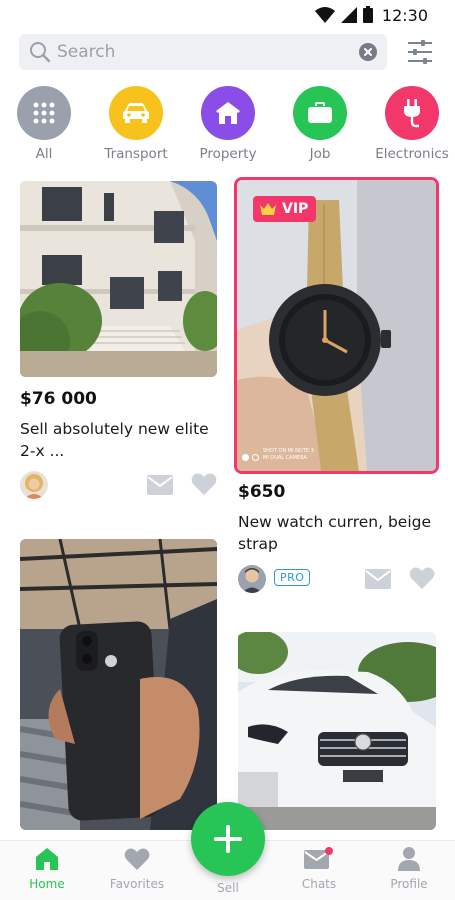 This screenshot has width=455, height=900. I want to click on category-all-circle, so click(44, 113).